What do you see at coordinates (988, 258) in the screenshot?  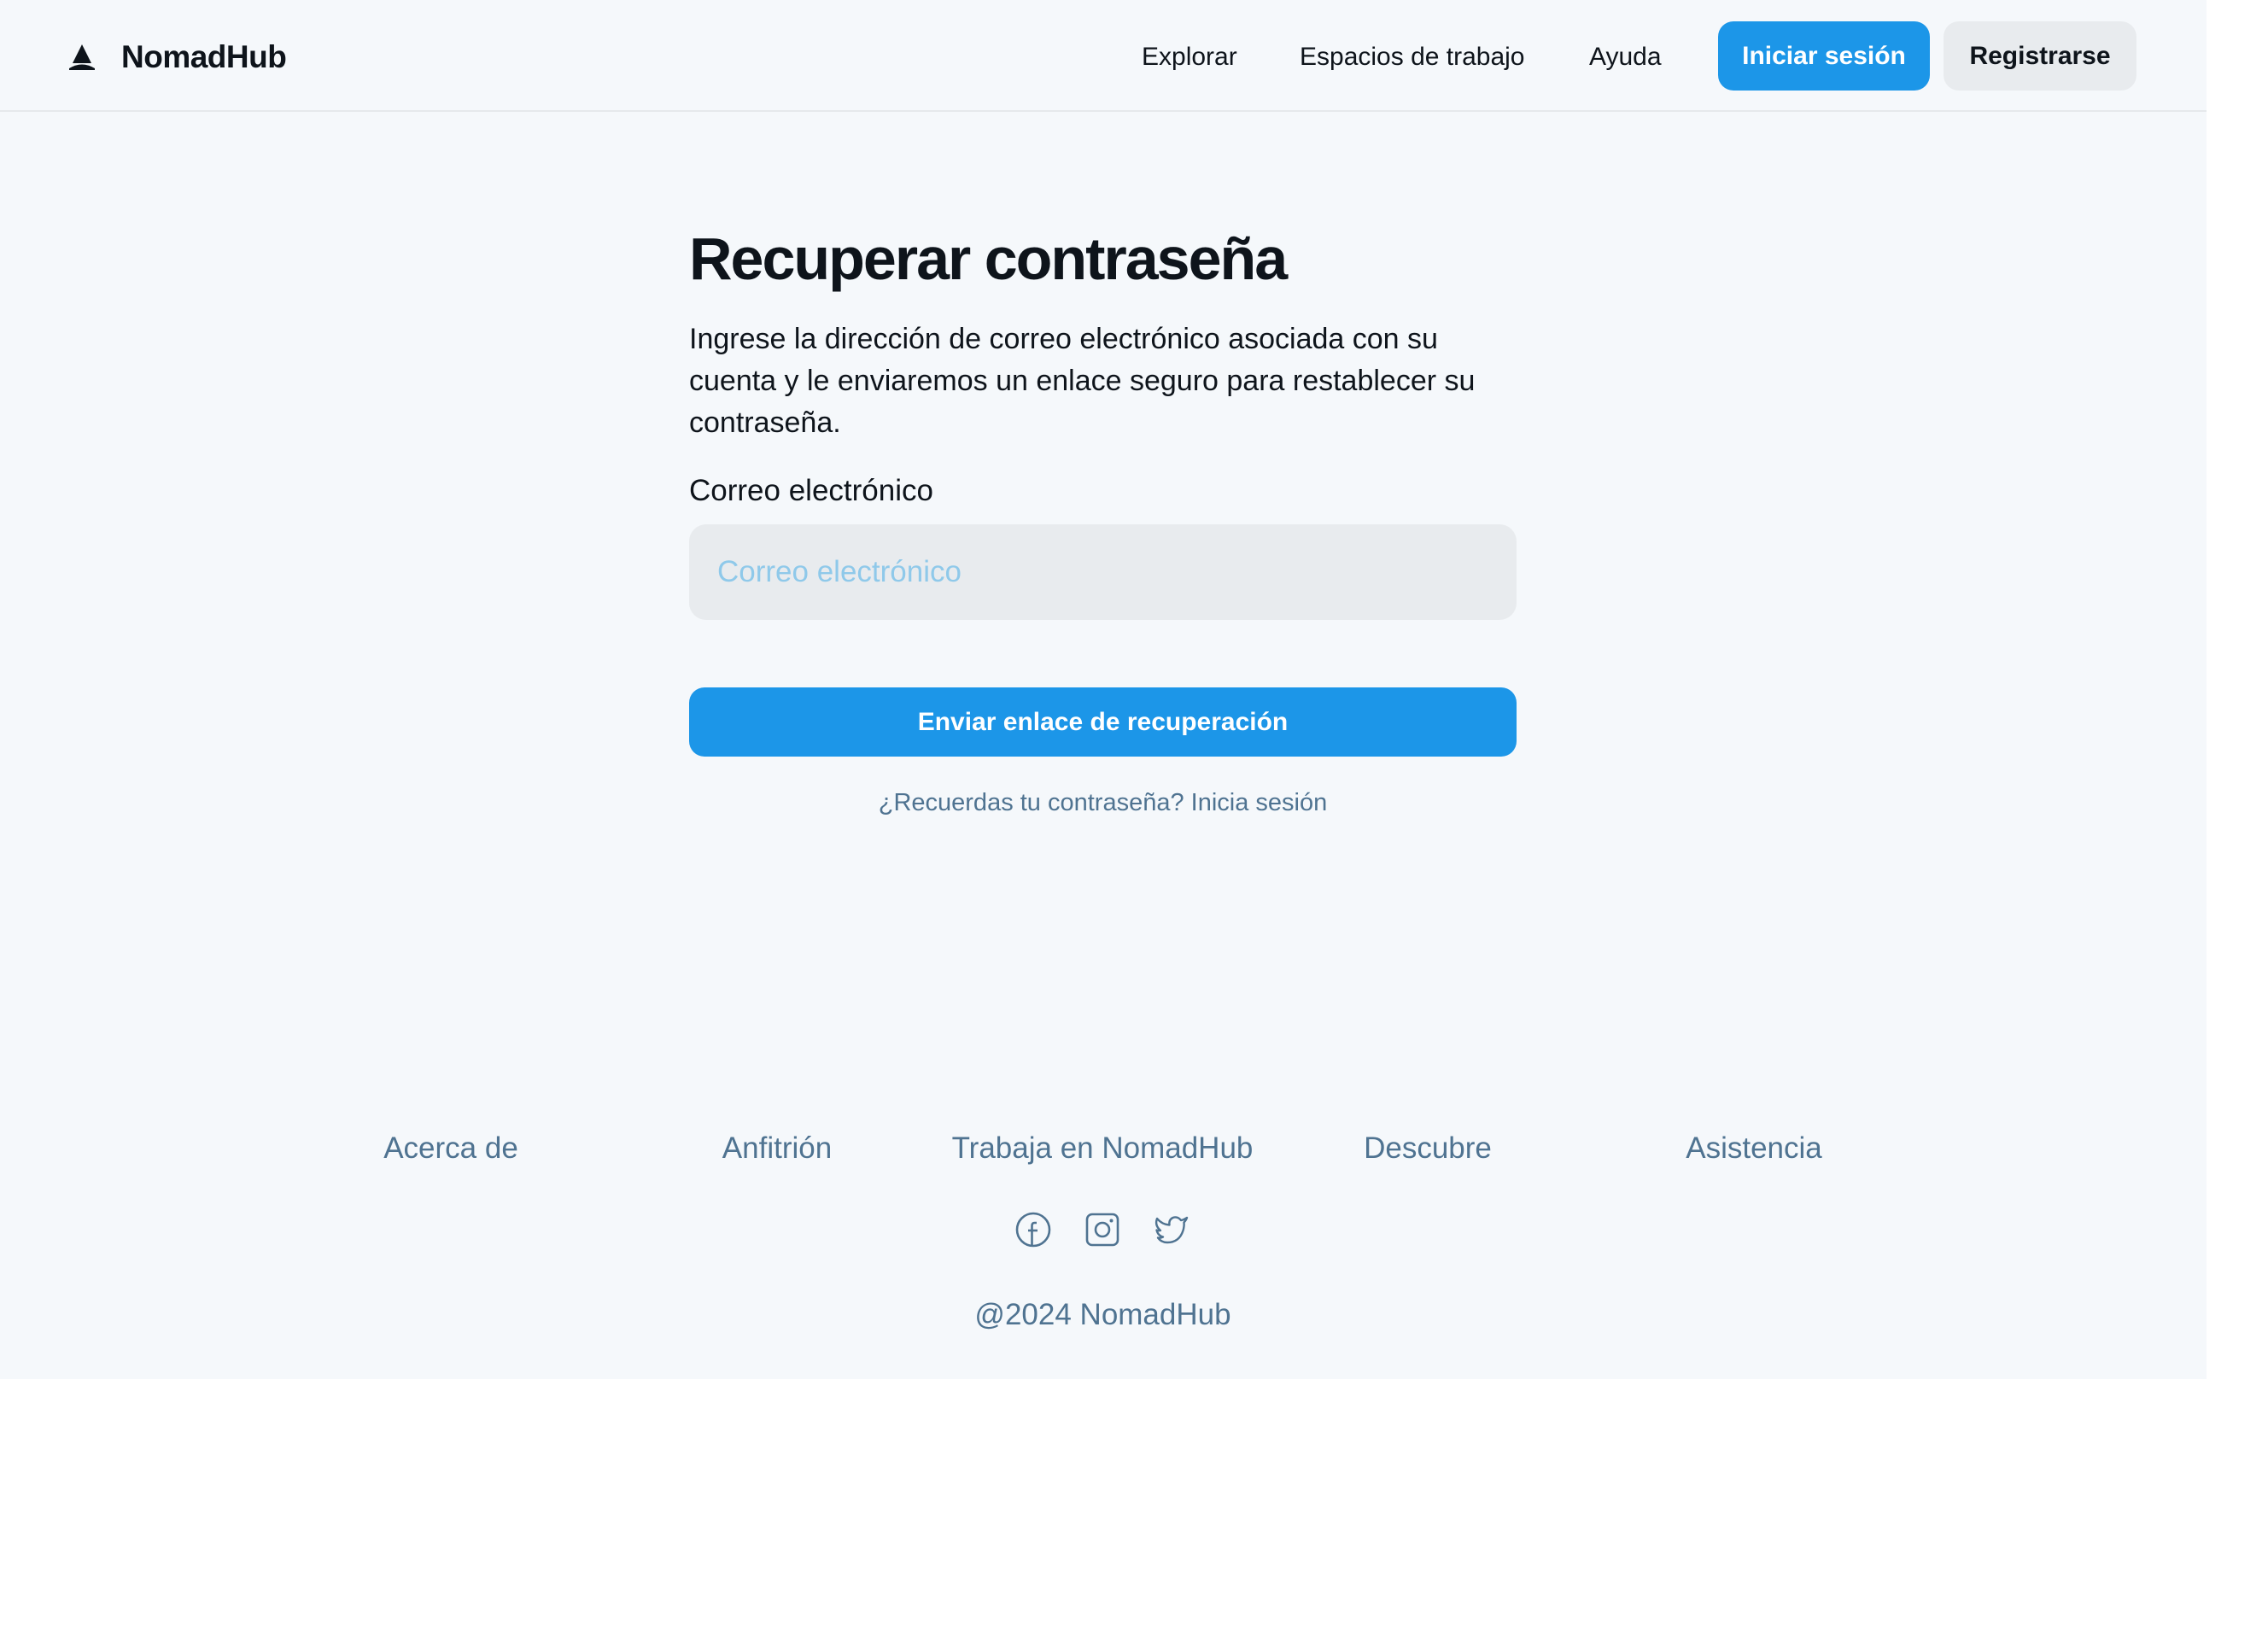 I see `page-title: Recuperar contraseña` at bounding box center [988, 258].